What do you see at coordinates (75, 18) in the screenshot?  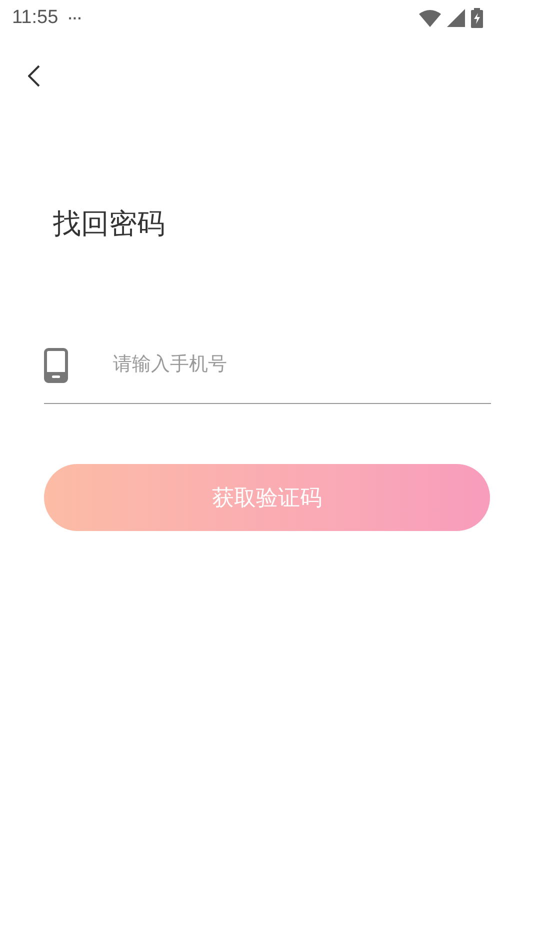 I see `more-indicator: ···` at bounding box center [75, 18].